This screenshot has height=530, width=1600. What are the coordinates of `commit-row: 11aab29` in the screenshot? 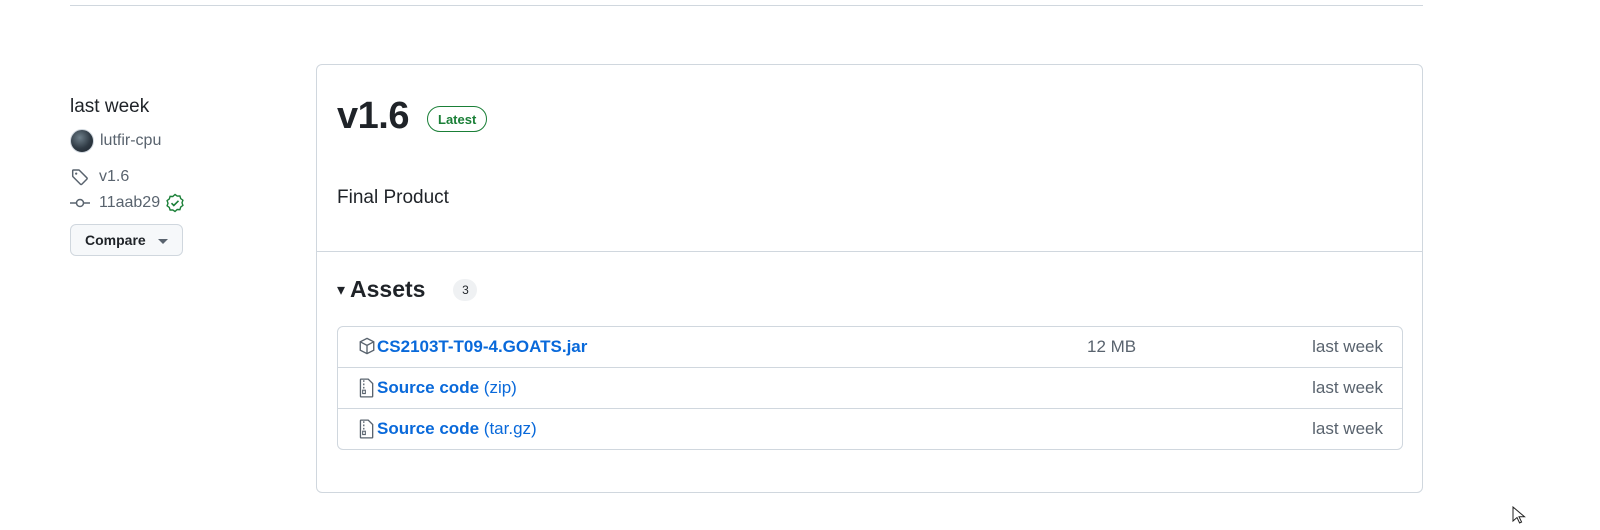 It's located at (180, 203).